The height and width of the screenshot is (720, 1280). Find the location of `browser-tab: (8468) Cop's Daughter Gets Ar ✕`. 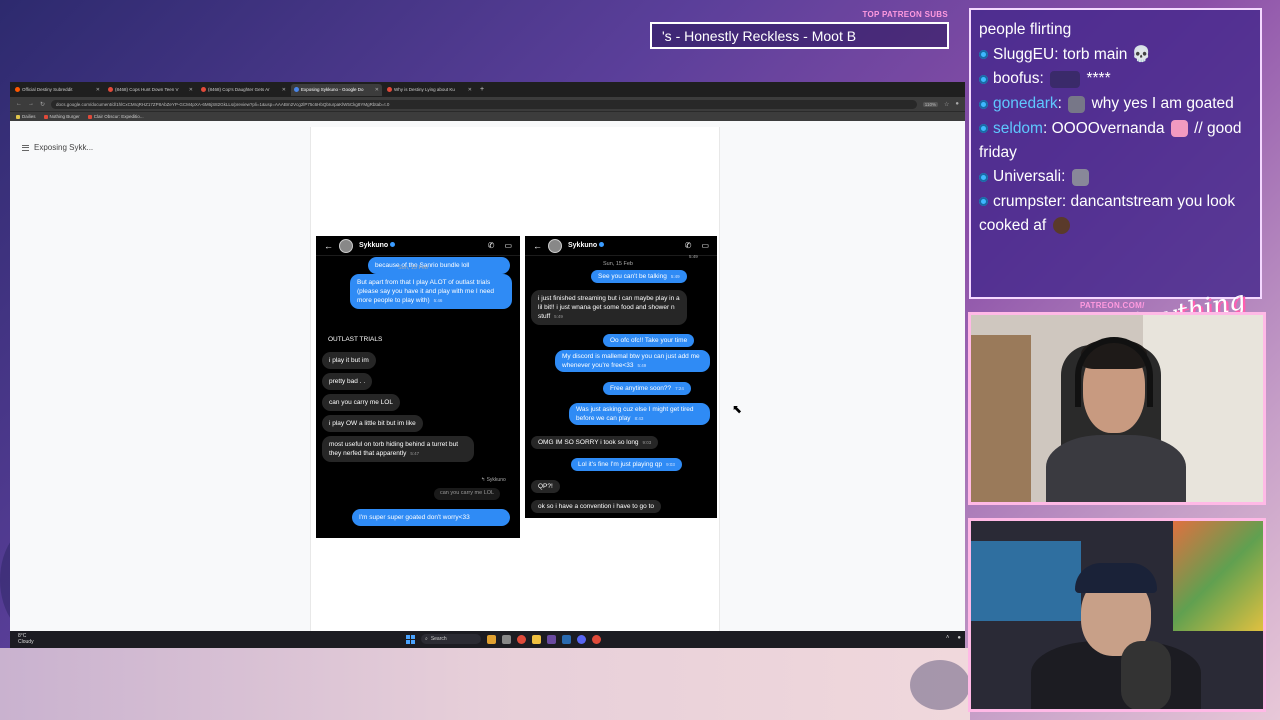

browser-tab: (8468) Cop's Daughter Gets Ar ✕ is located at coordinates (243, 90).